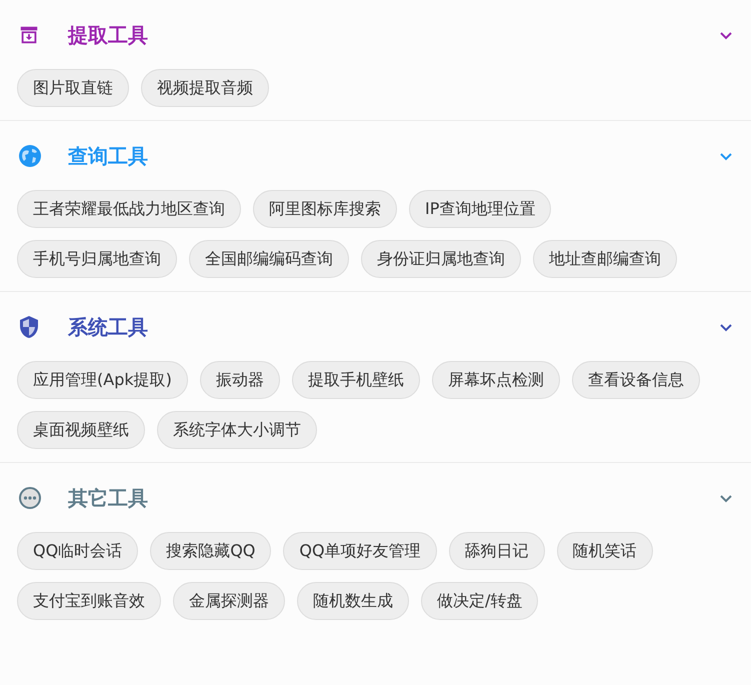 The width and height of the screenshot is (751, 685). I want to click on tool-chip: 随机笑话, so click(604, 551).